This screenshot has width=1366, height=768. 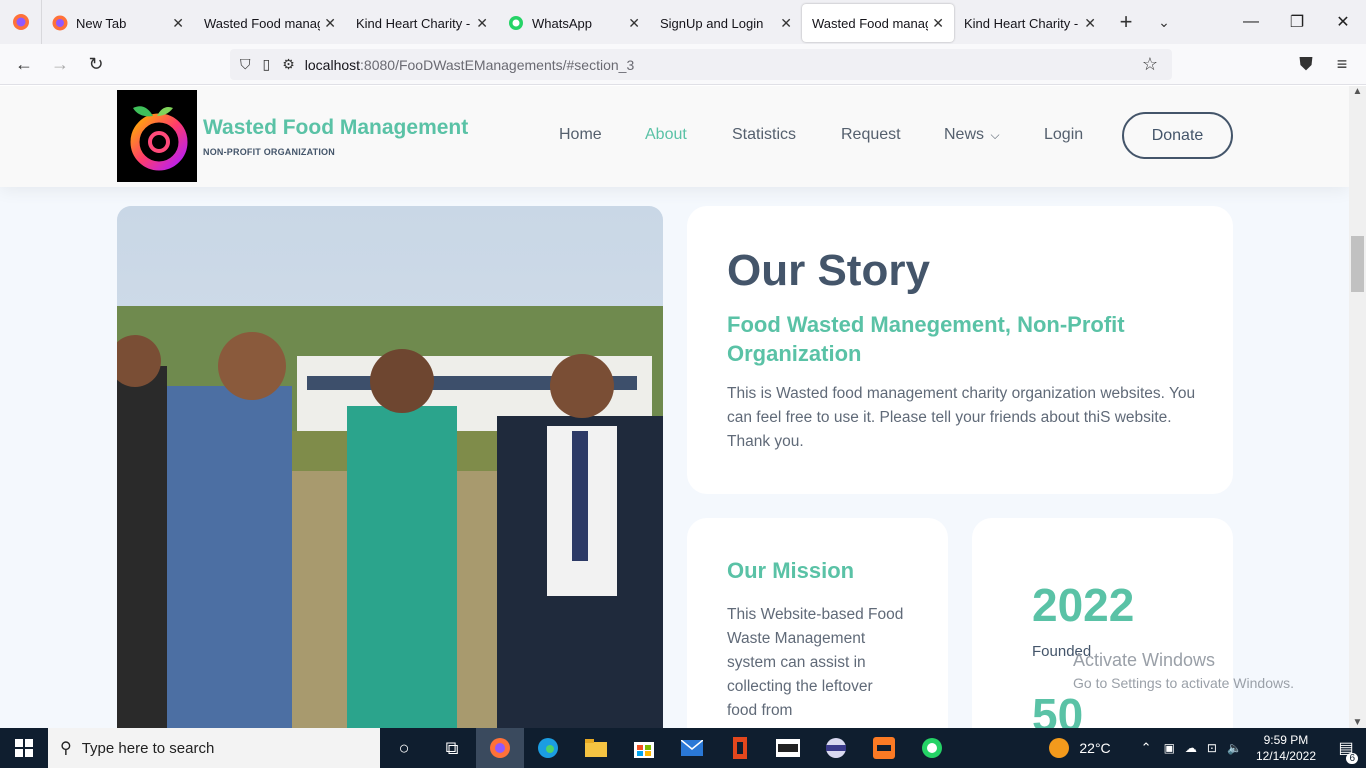 What do you see at coordinates (66, 748) in the screenshot?
I see `search-icon: ⚲` at bounding box center [66, 748].